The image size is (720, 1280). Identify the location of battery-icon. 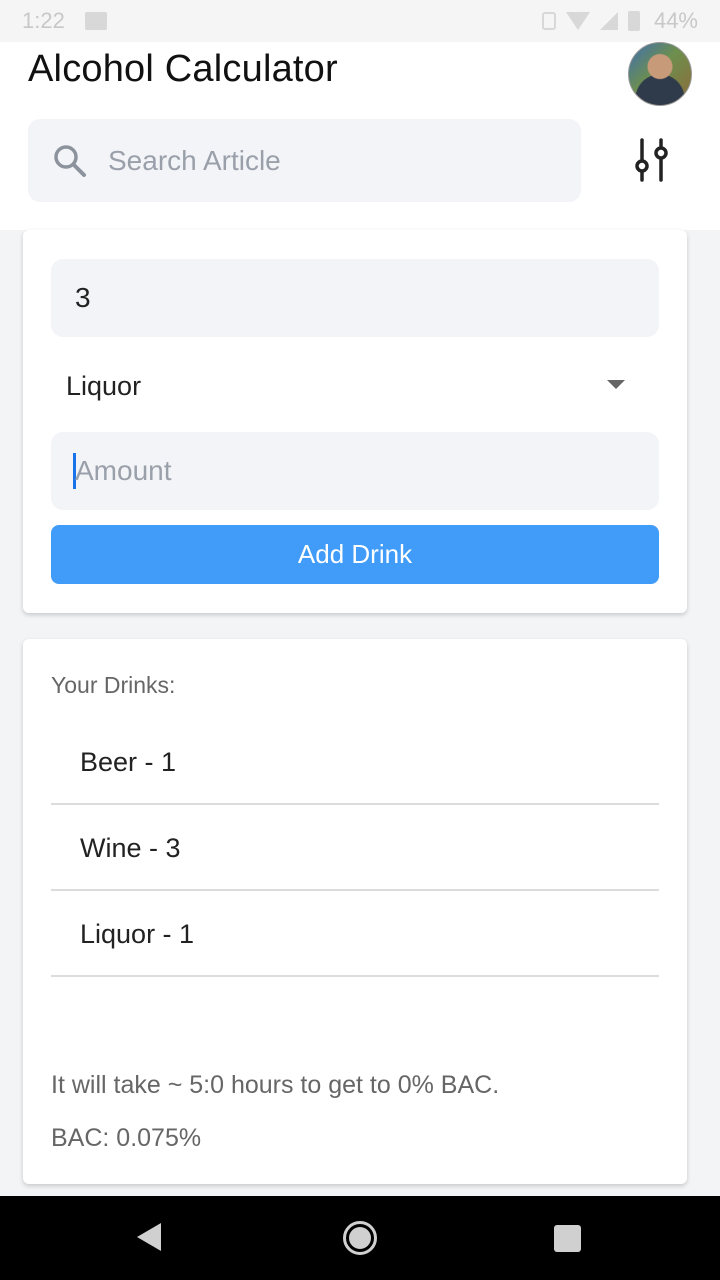
(633, 21).